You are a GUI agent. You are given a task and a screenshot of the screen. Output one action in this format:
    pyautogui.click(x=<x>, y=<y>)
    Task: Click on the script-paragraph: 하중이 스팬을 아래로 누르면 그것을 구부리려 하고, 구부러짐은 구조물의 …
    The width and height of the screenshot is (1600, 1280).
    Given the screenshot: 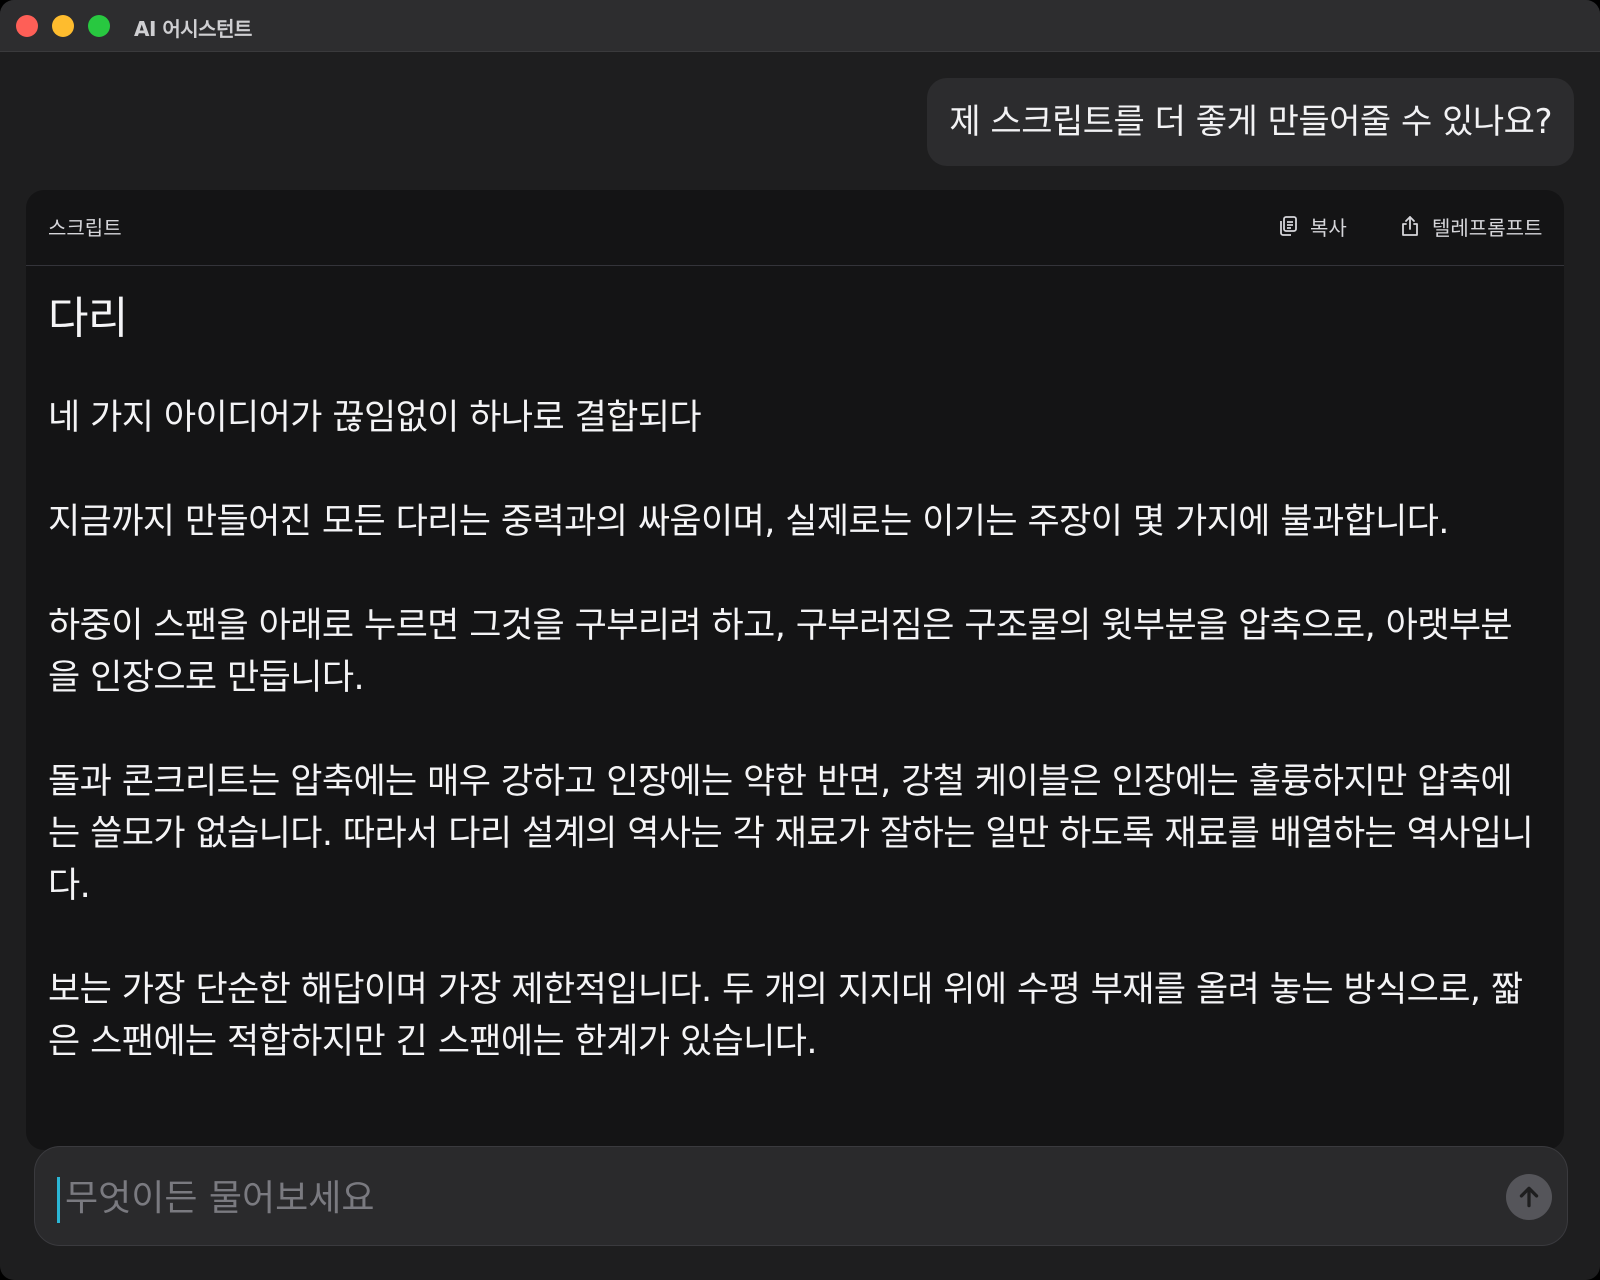 What is the action you would take?
    pyautogui.click(x=780, y=652)
    